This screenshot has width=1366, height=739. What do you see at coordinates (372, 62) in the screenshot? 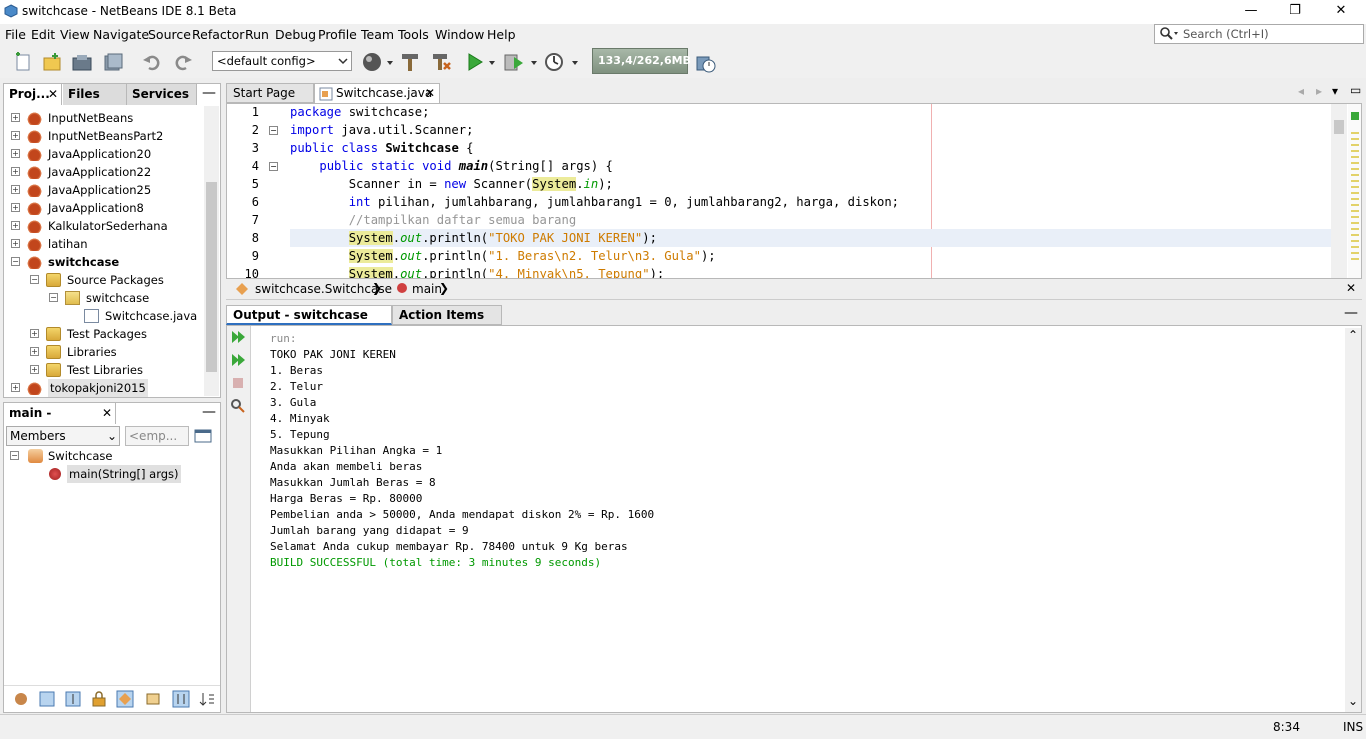
I see `globe-icon` at bounding box center [372, 62].